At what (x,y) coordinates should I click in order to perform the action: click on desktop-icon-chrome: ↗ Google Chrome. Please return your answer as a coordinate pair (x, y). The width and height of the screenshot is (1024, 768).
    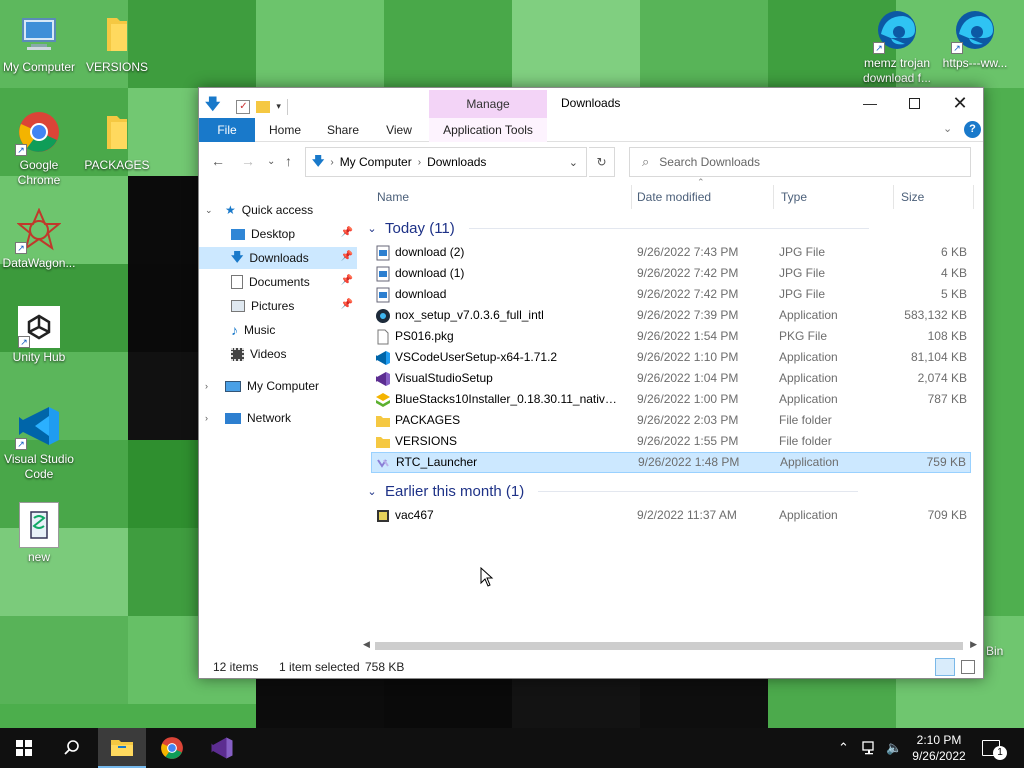
    Looking at the image, I should click on (39, 148).